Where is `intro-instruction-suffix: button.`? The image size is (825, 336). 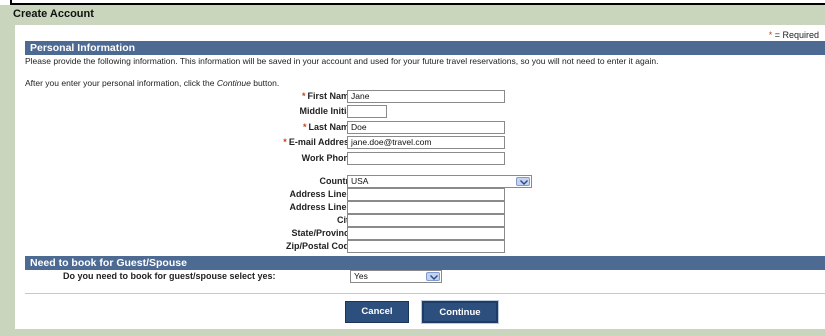
intro-instruction-suffix: button. is located at coordinates (265, 83).